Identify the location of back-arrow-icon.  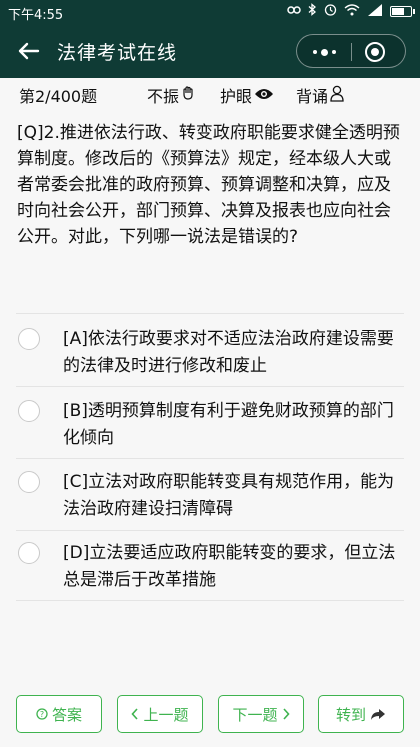
(29, 51).